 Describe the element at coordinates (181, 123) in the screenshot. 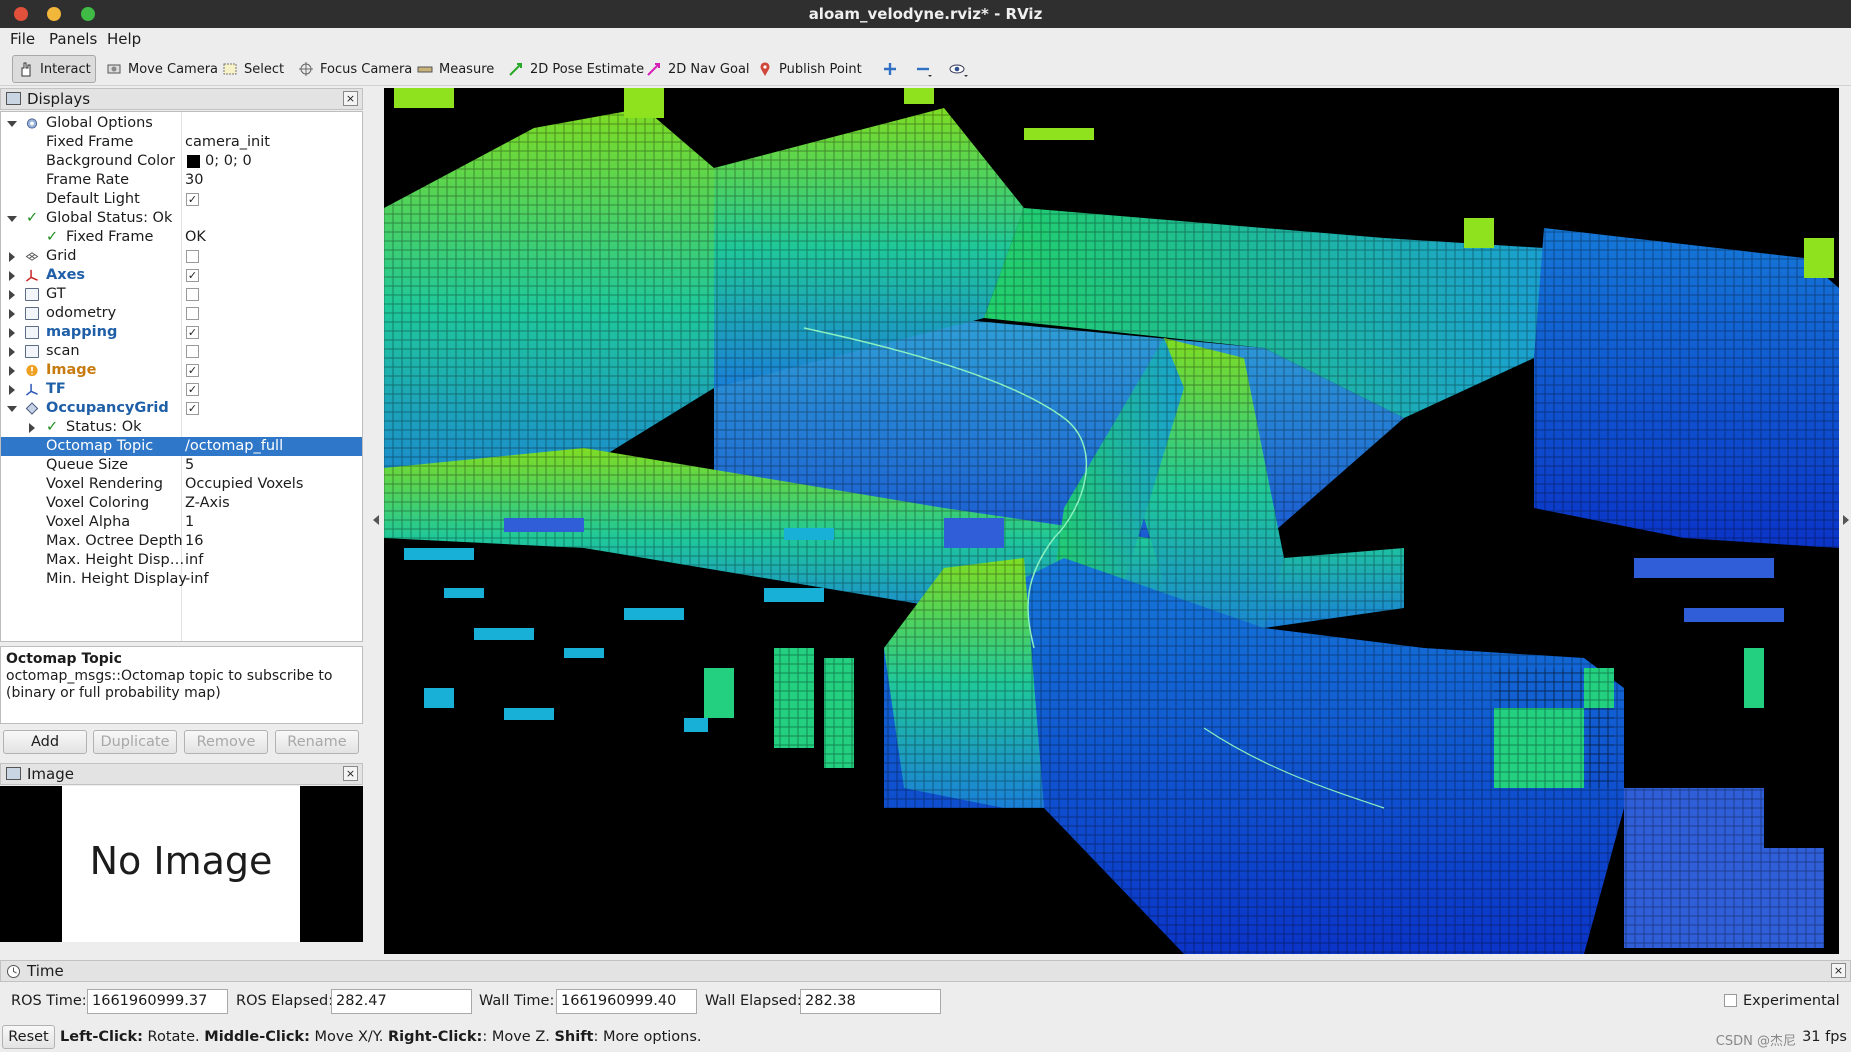

I see `tree-row-global-options: Global Options` at that location.